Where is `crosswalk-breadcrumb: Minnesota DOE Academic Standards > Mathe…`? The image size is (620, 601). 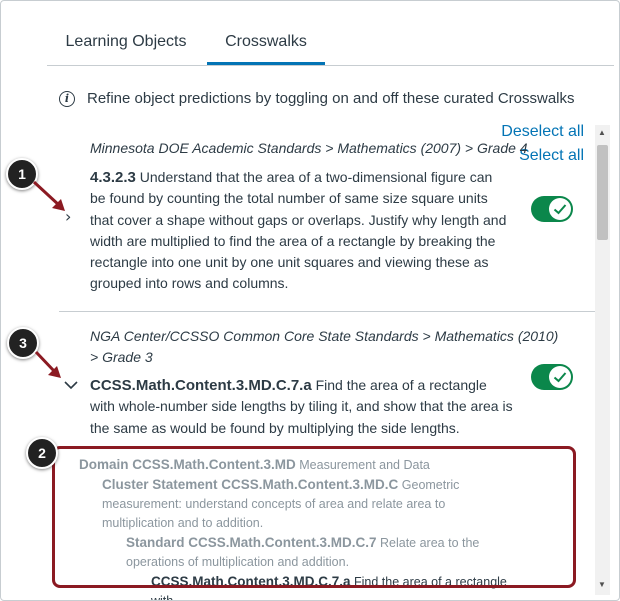
crosswalk-breadcrumb: Minnesota DOE Academic Standards > Mathe… is located at coordinates (309, 148).